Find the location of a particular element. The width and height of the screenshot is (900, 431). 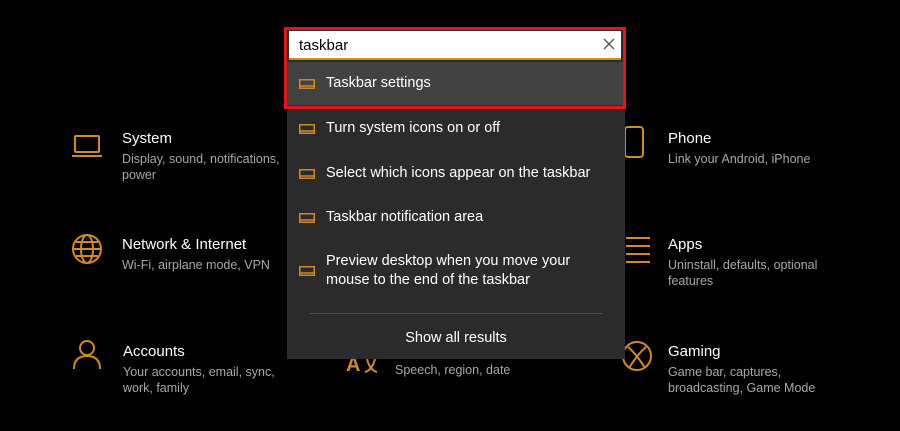

tile-phone: Phone Link your Android, iPhone is located at coordinates (735, 151).